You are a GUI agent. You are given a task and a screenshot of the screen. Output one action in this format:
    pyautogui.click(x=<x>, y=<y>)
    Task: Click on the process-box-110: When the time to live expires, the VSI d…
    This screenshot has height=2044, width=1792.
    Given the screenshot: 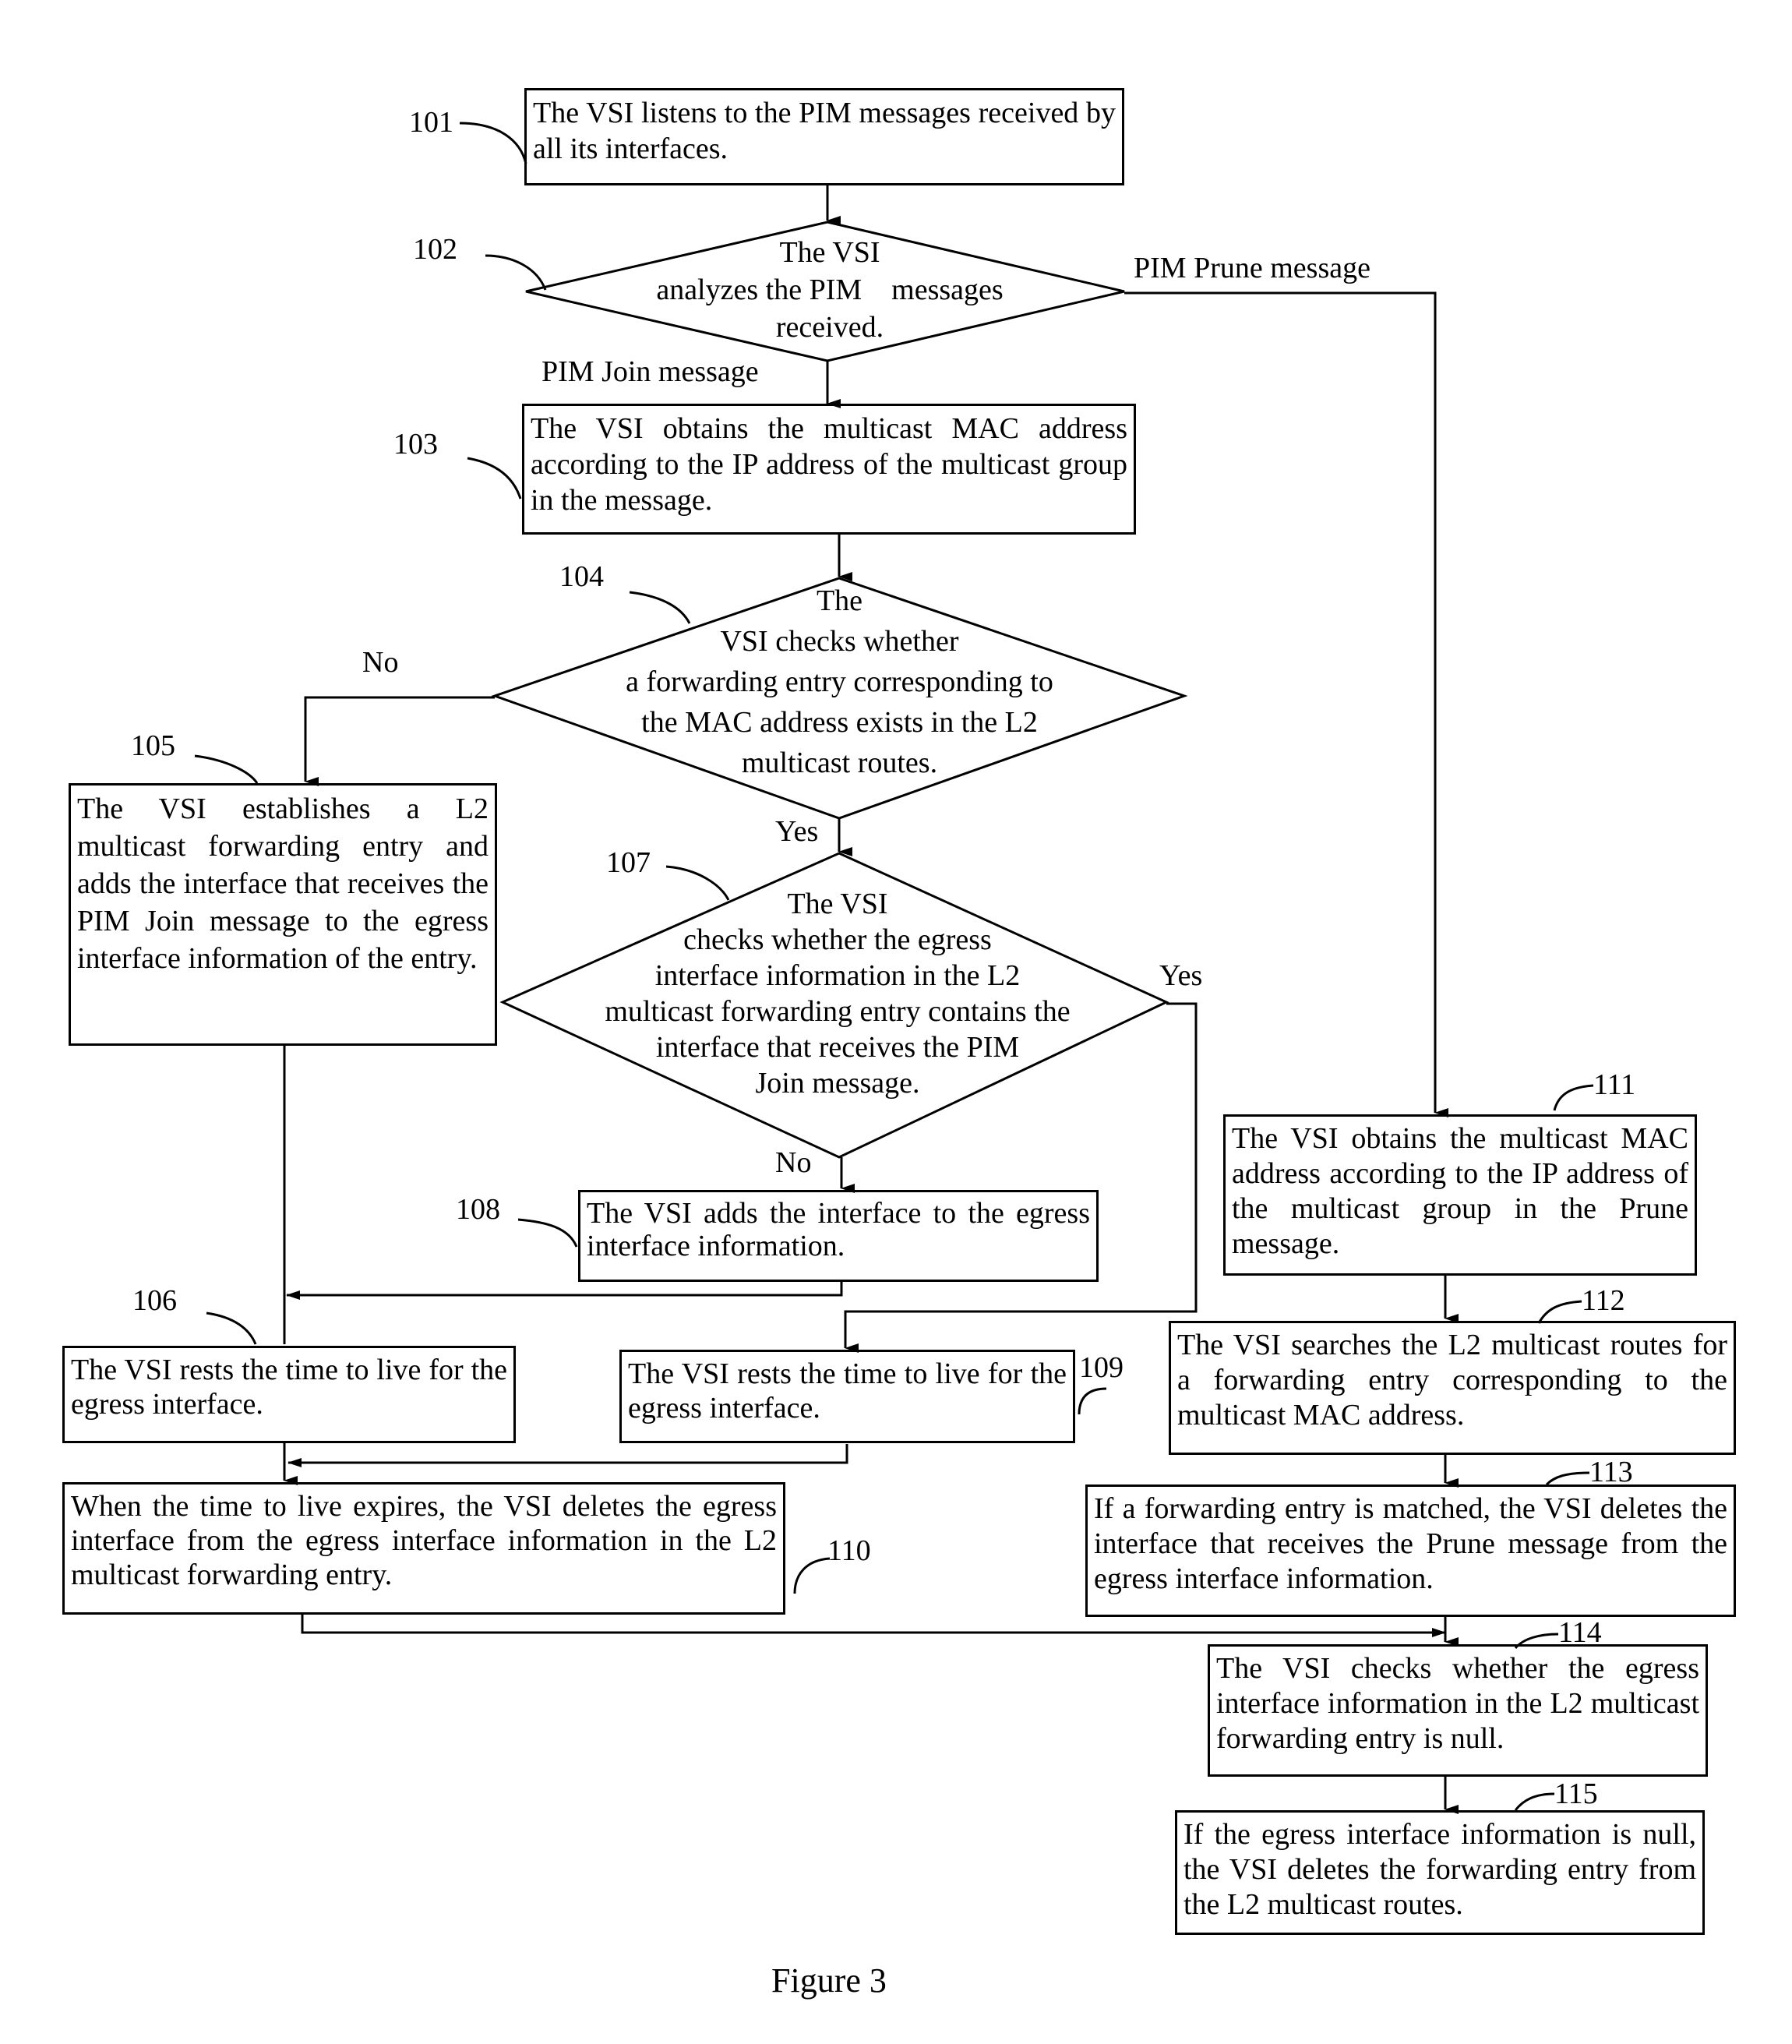 What is the action you would take?
    pyautogui.click(x=423, y=1548)
    